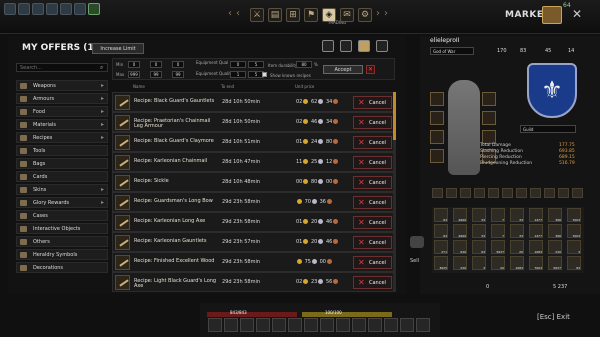  What do you see at coordinates (134, 74) in the screenshot?
I see `max-gold-input: 999` at bounding box center [134, 74].